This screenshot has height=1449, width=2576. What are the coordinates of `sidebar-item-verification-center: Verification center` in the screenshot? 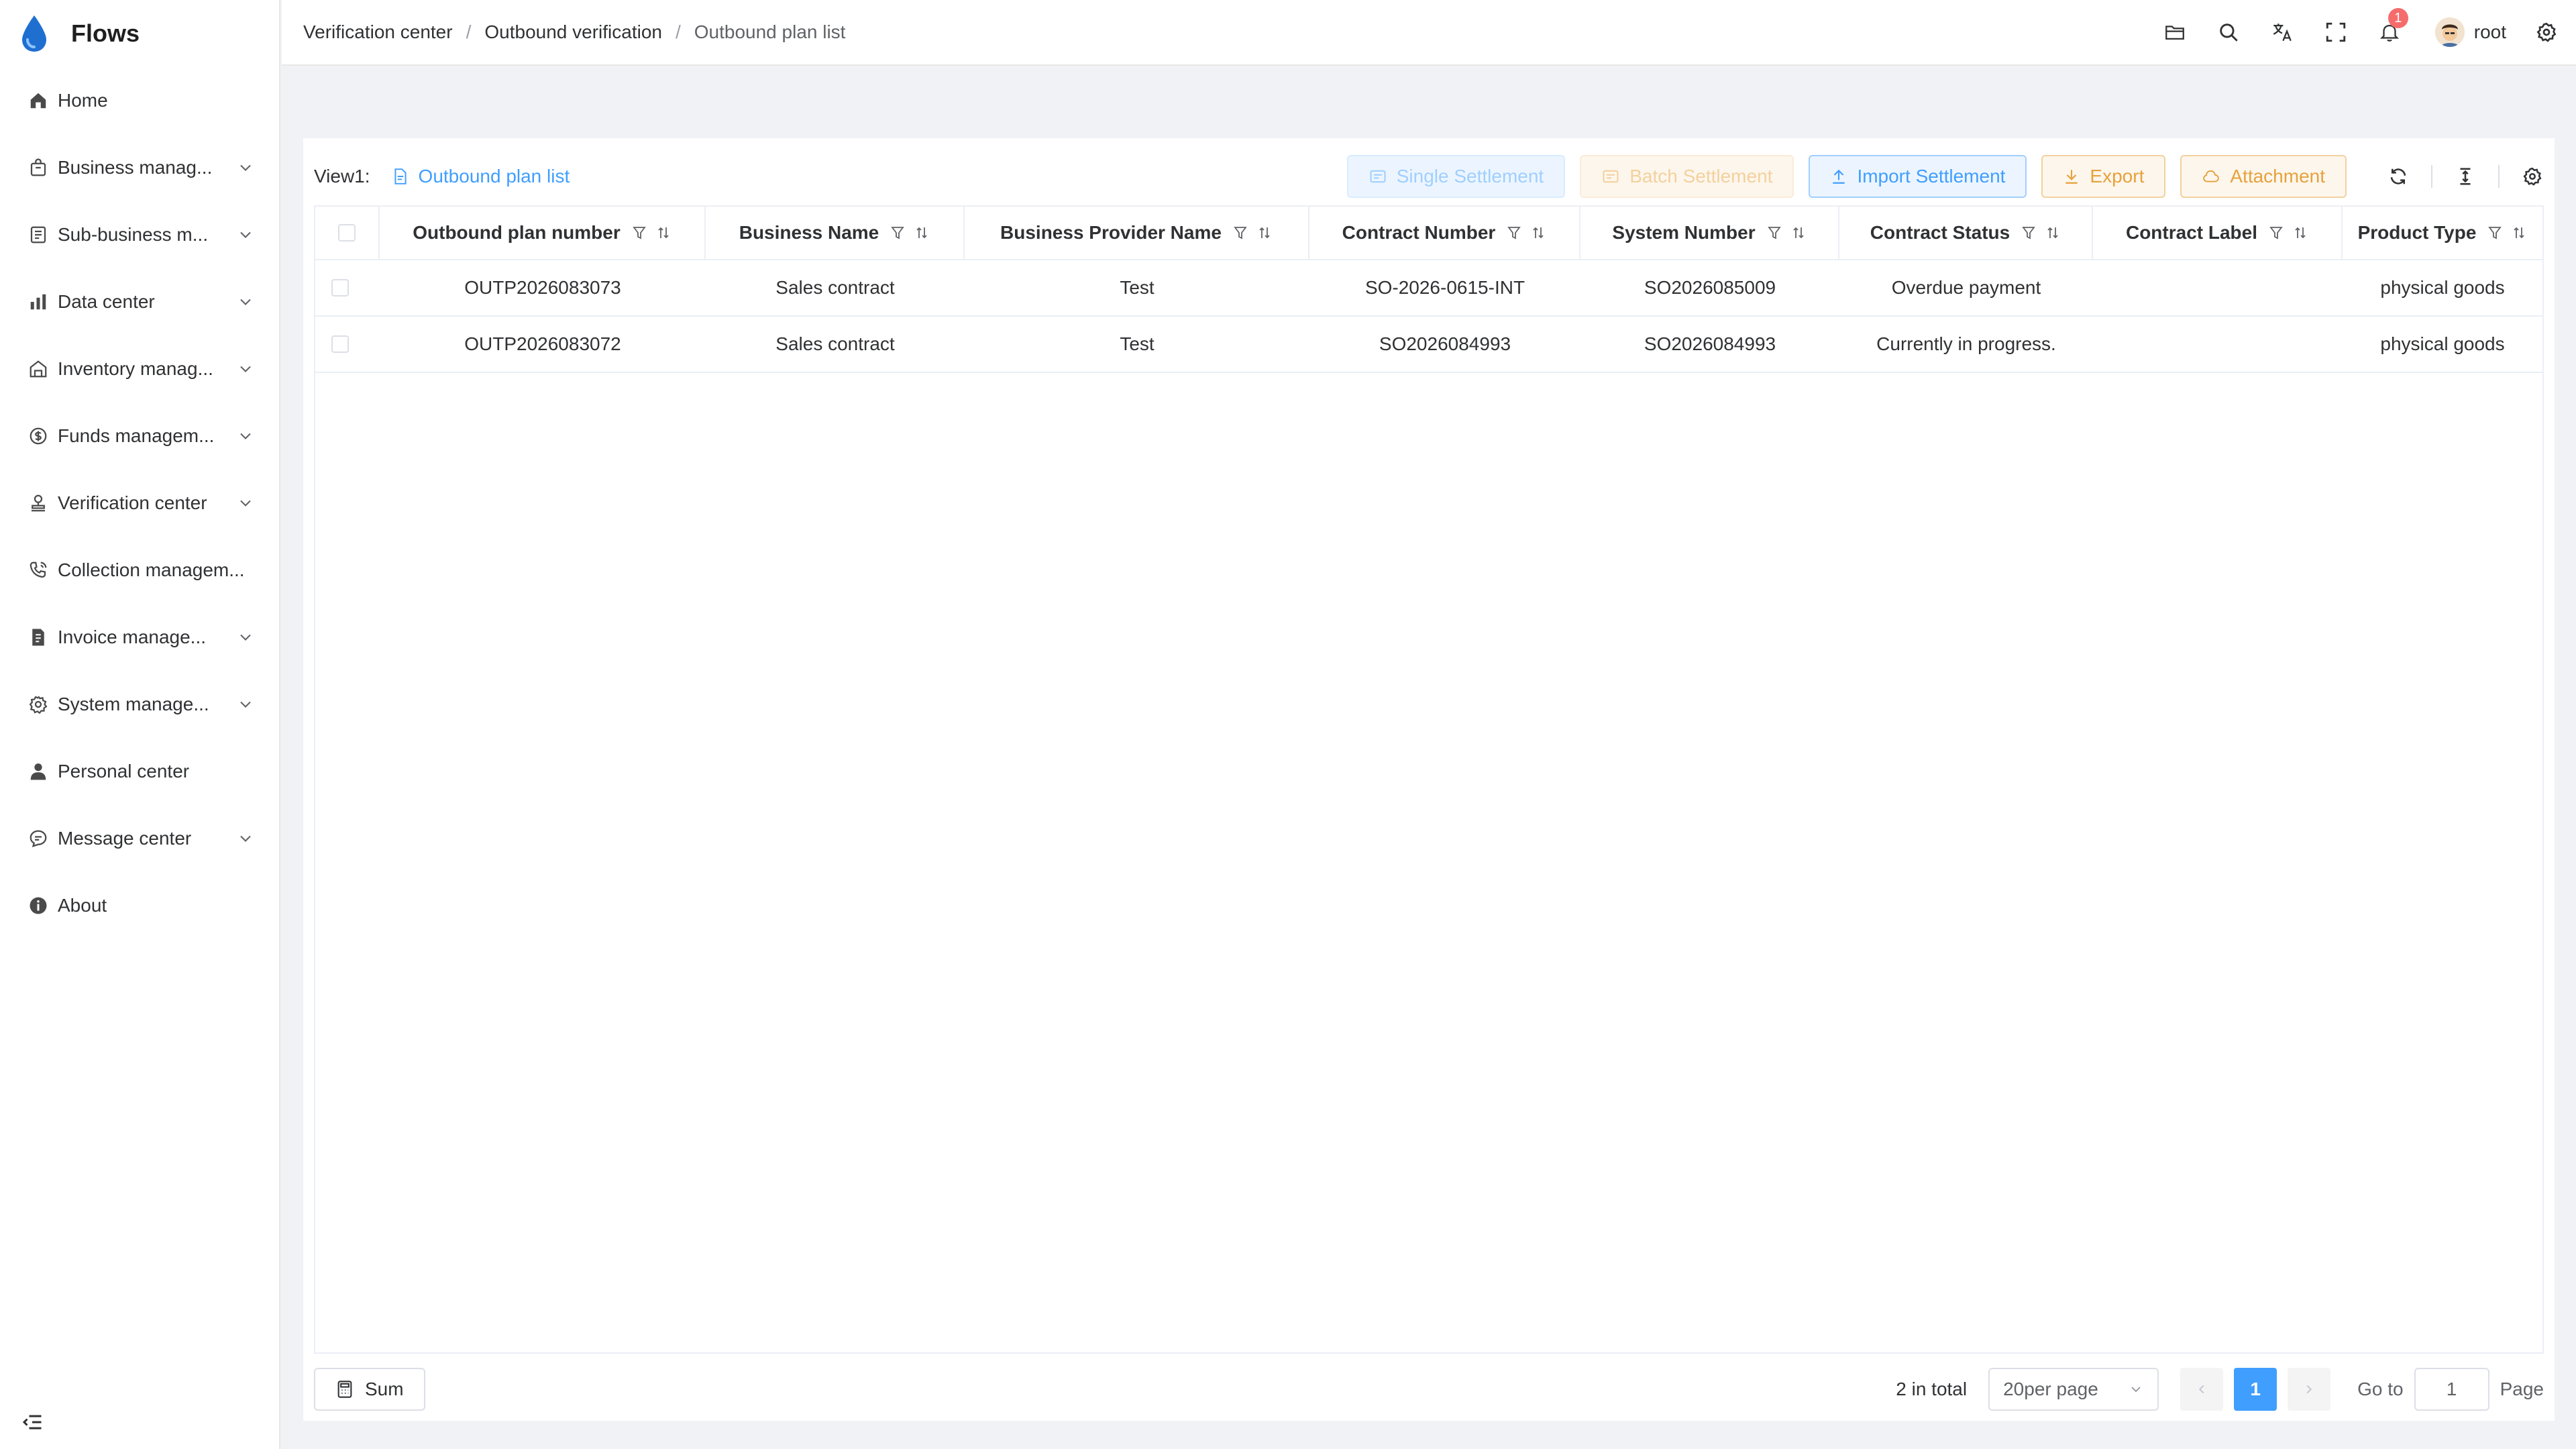 It's located at (139, 503).